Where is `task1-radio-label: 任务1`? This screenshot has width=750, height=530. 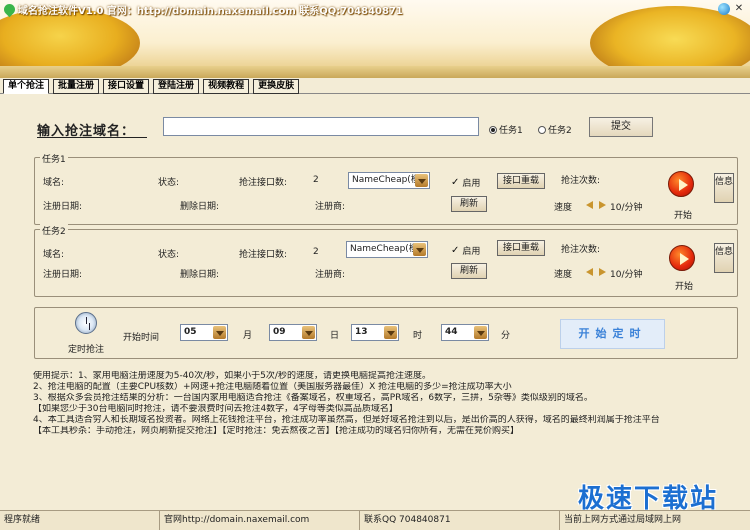
task1-radio-label: 任务1 is located at coordinates (511, 131).